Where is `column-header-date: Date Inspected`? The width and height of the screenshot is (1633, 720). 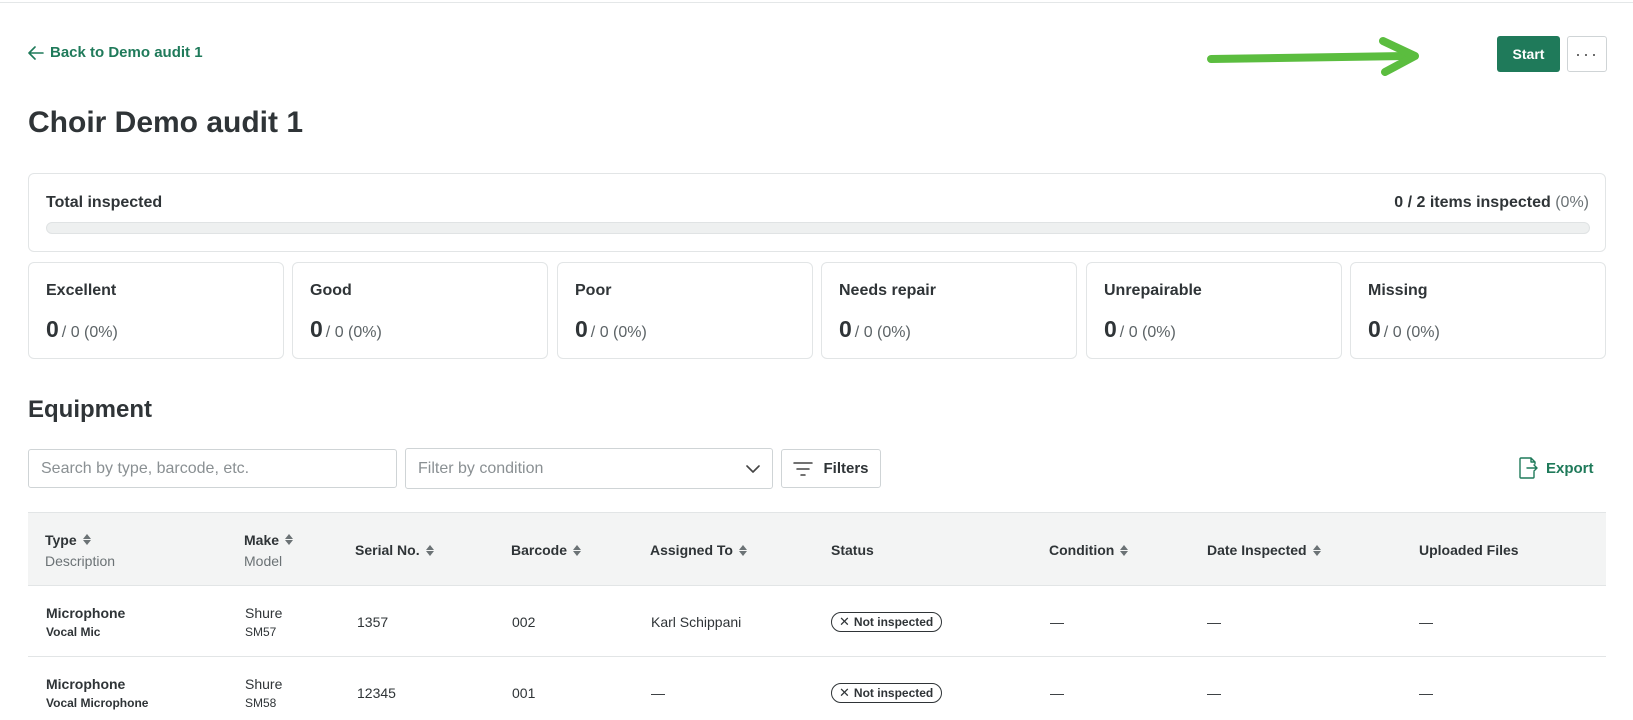 column-header-date: Date Inspected is located at coordinates (1264, 550).